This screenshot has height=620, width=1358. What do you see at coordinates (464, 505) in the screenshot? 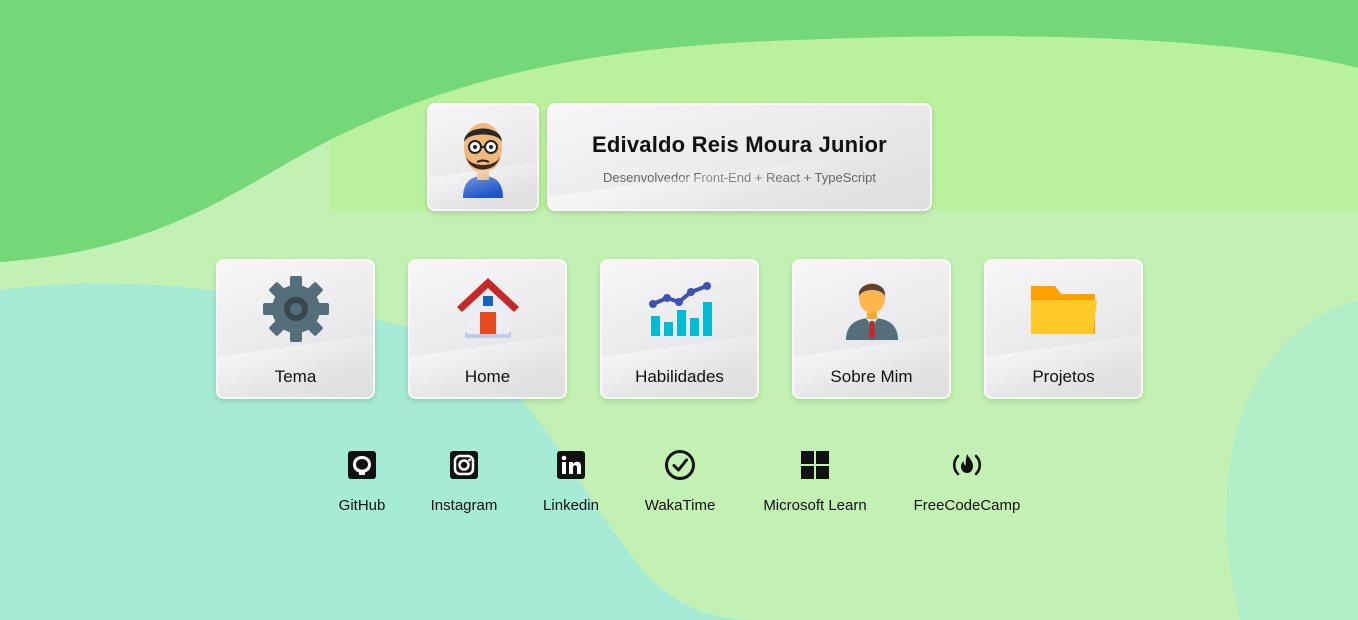
I see `social-label: Instagram` at bounding box center [464, 505].